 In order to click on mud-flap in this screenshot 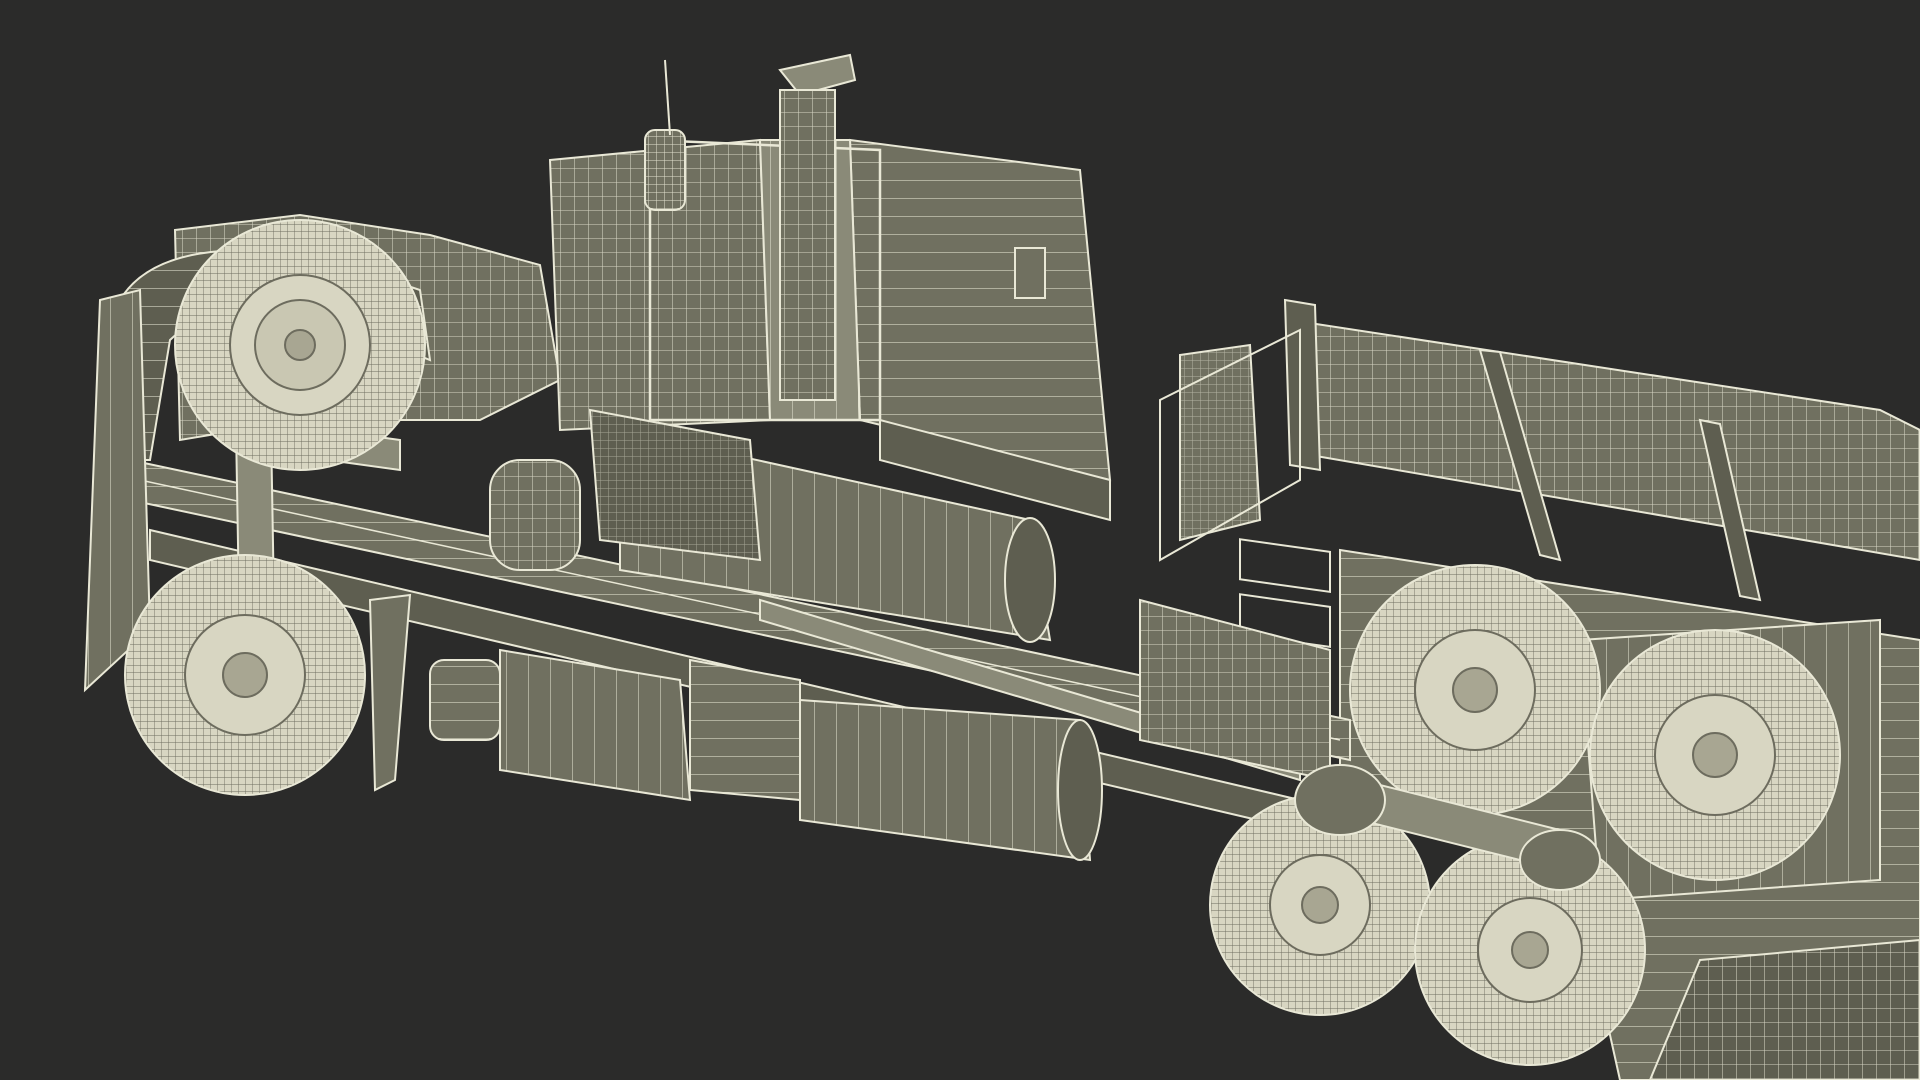, I will do `click(390, 692)`.